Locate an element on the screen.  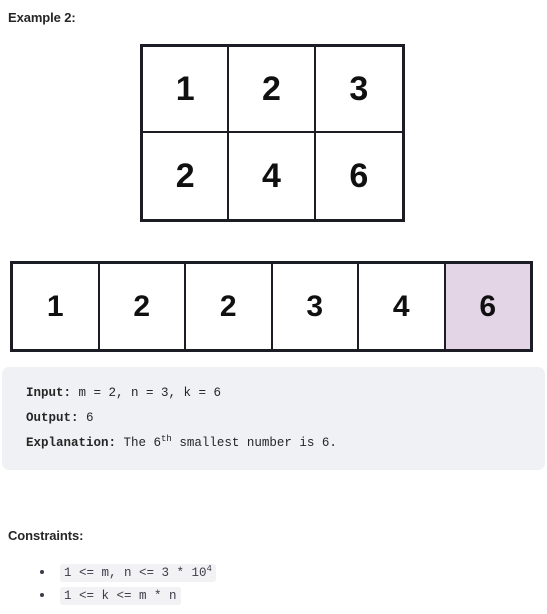
array-cell: 1 is located at coordinates (56, 306).